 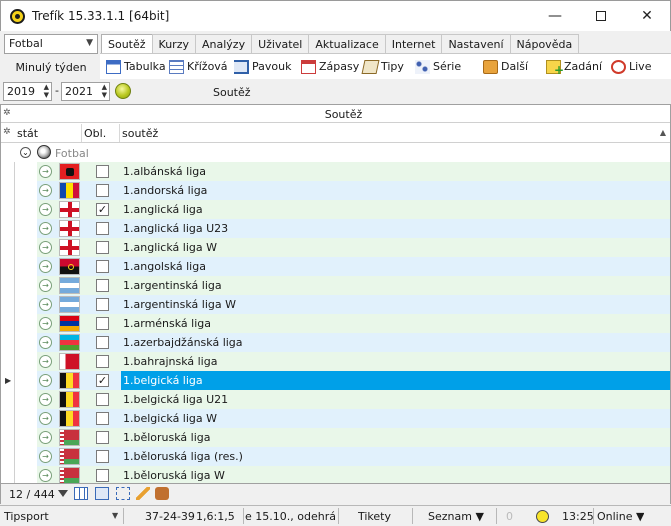 I want to click on competition-name: 1.andorská liga, so click(x=165, y=190).